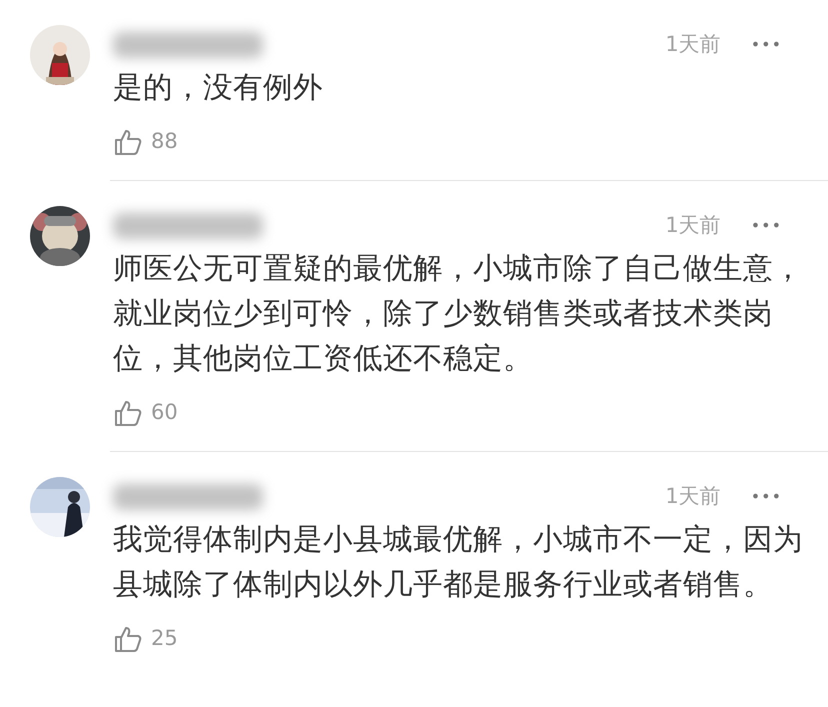 The height and width of the screenshot is (707, 828). I want to click on like-count: 60, so click(164, 412).